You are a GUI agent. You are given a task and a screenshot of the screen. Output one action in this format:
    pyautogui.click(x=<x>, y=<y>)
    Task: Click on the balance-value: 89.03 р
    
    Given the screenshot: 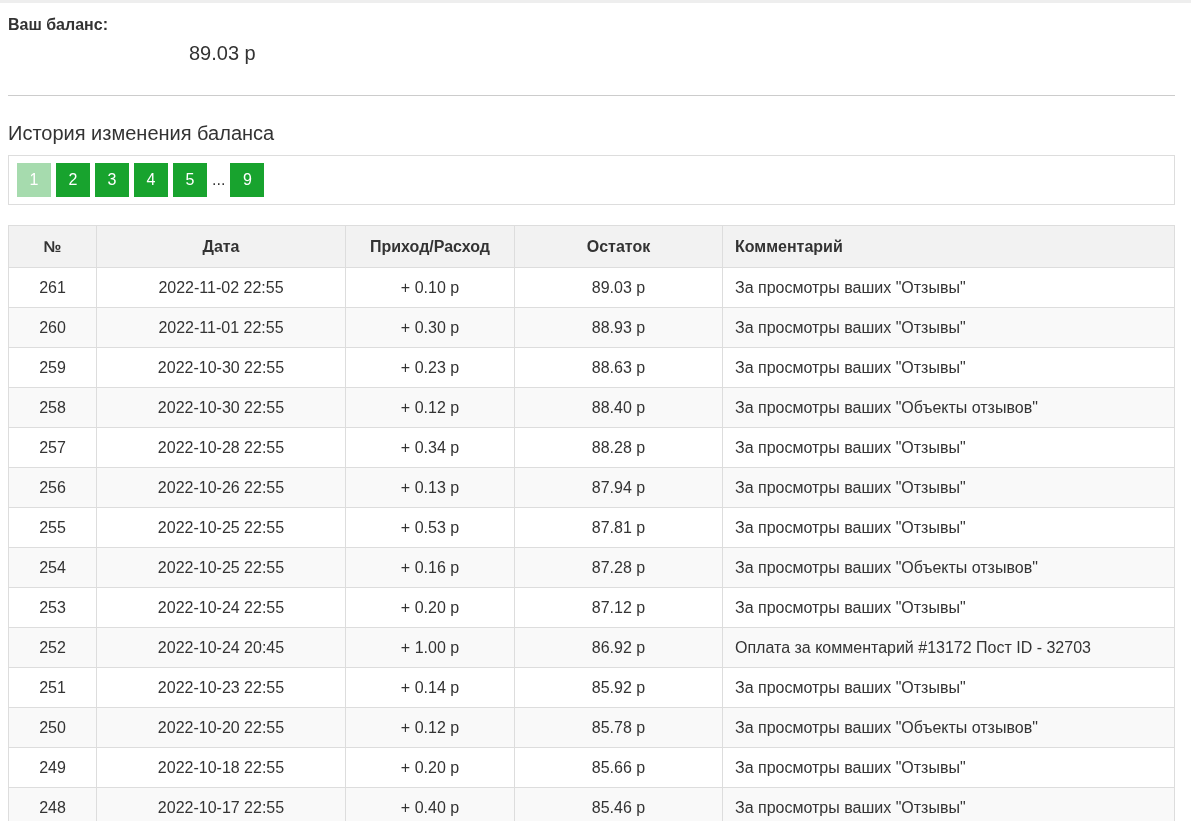 What is the action you would take?
    pyautogui.click(x=223, y=53)
    